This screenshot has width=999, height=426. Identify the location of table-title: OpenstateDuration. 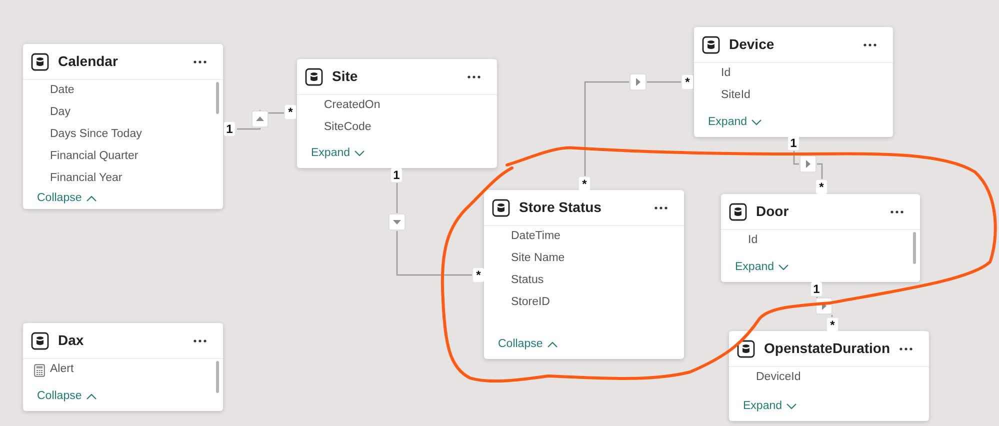
(827, 348).